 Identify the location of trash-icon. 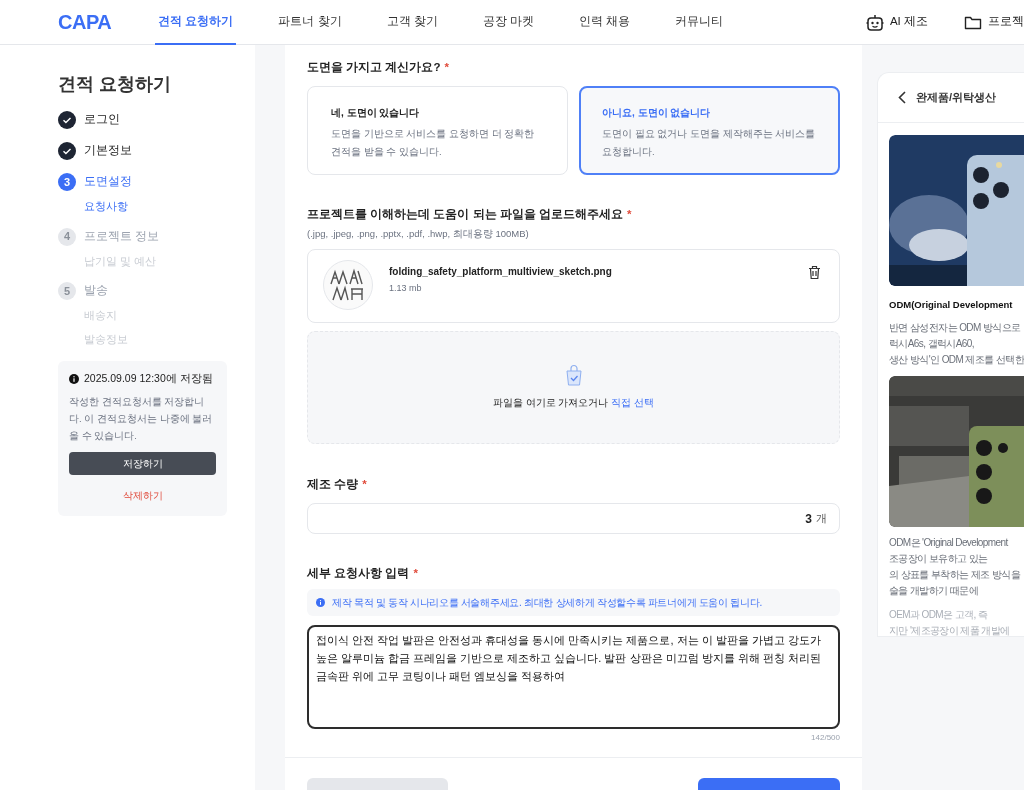
(814, 272).